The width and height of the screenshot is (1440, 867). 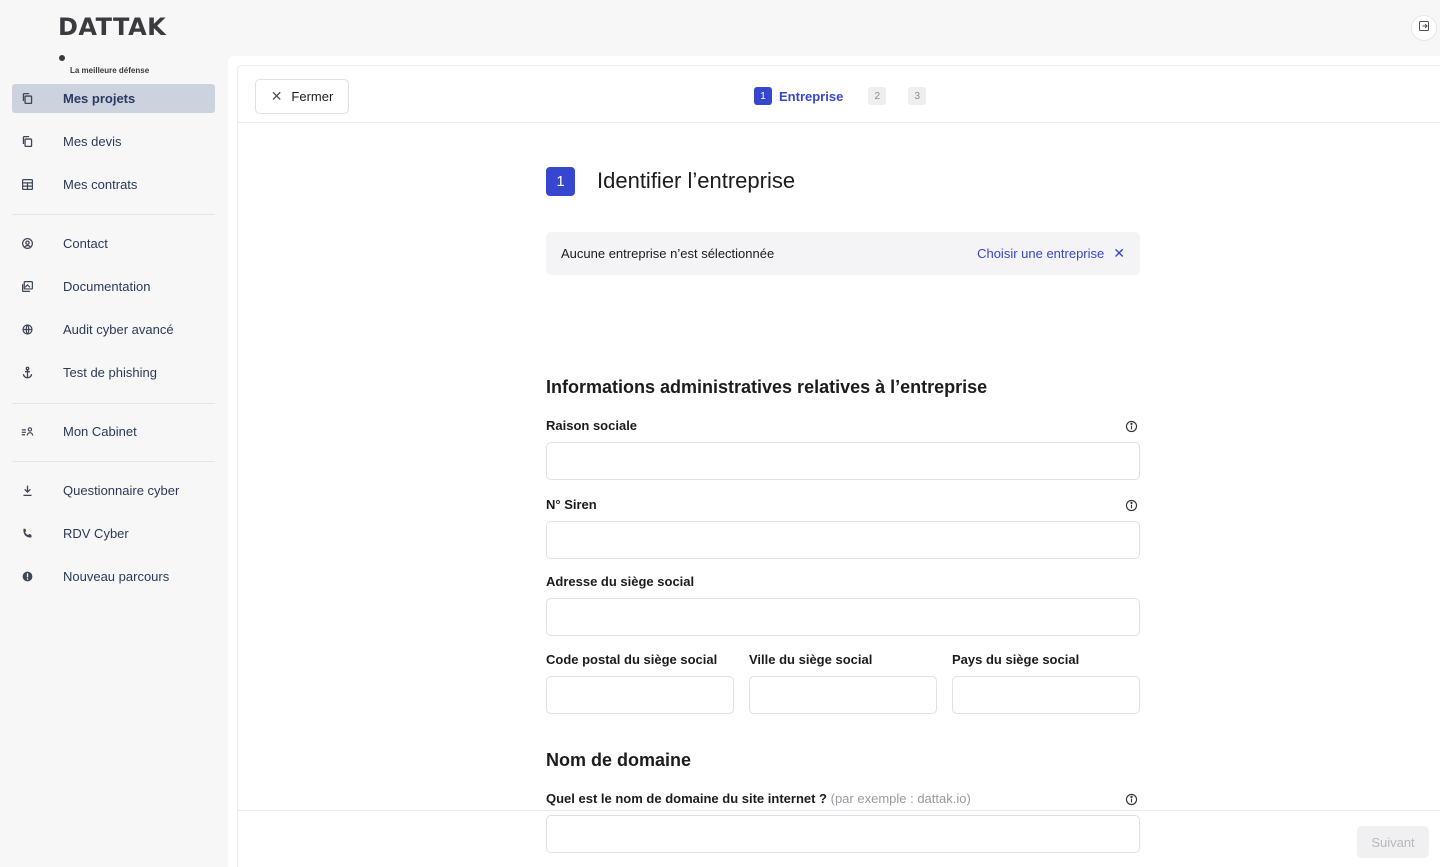 I want to click on anchor-icon, so click(x=27, y=372).